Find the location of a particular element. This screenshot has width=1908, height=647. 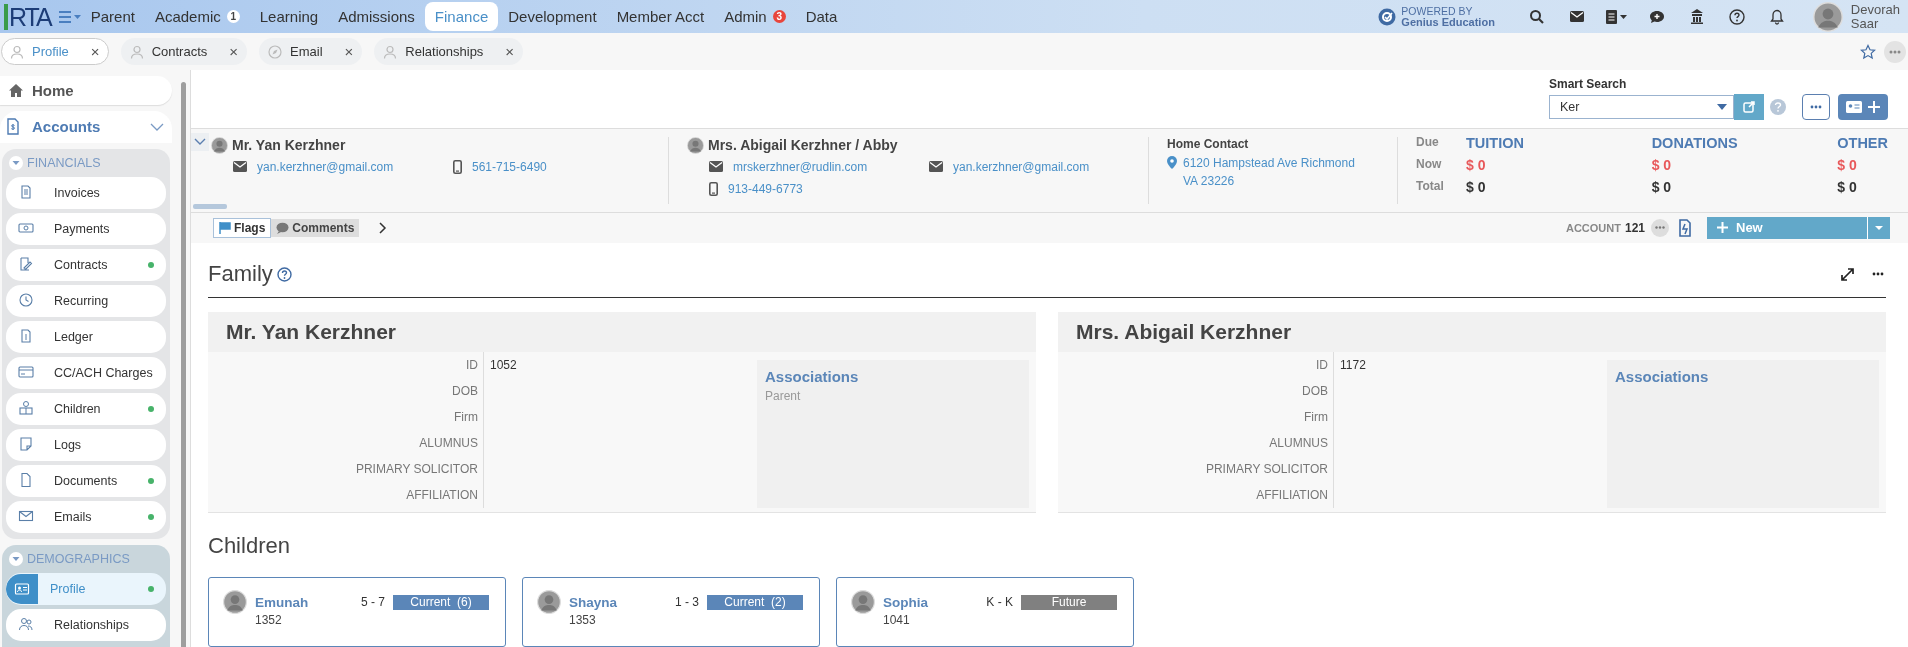

add-contact-button is located at coordinates (1863, 106).